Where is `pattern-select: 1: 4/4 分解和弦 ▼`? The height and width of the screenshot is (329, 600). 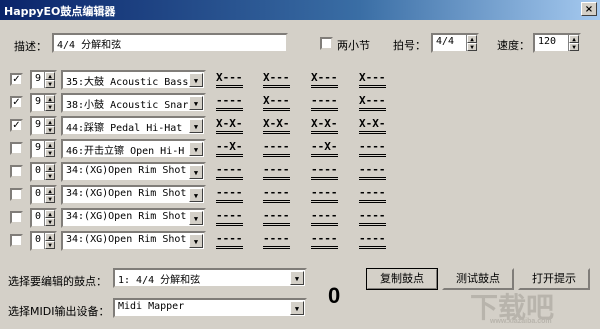
pattern-select: 1: 4/4 分解和弦 ▼ is located at coordinates (210, 278).